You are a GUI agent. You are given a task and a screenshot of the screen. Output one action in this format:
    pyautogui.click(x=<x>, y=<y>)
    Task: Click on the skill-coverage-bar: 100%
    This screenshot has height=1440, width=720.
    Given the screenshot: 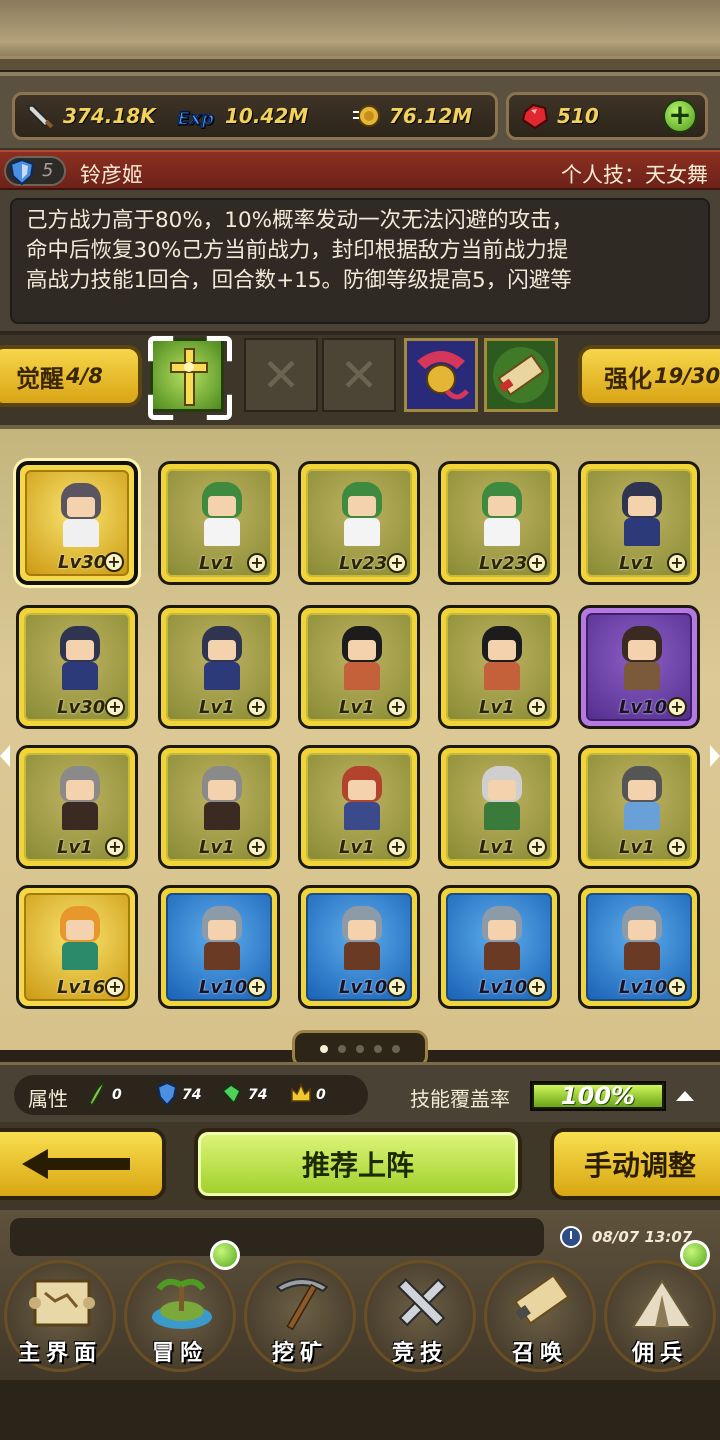 What is the action you would take?
    pyautogui.click(x=598, y=1096)
    